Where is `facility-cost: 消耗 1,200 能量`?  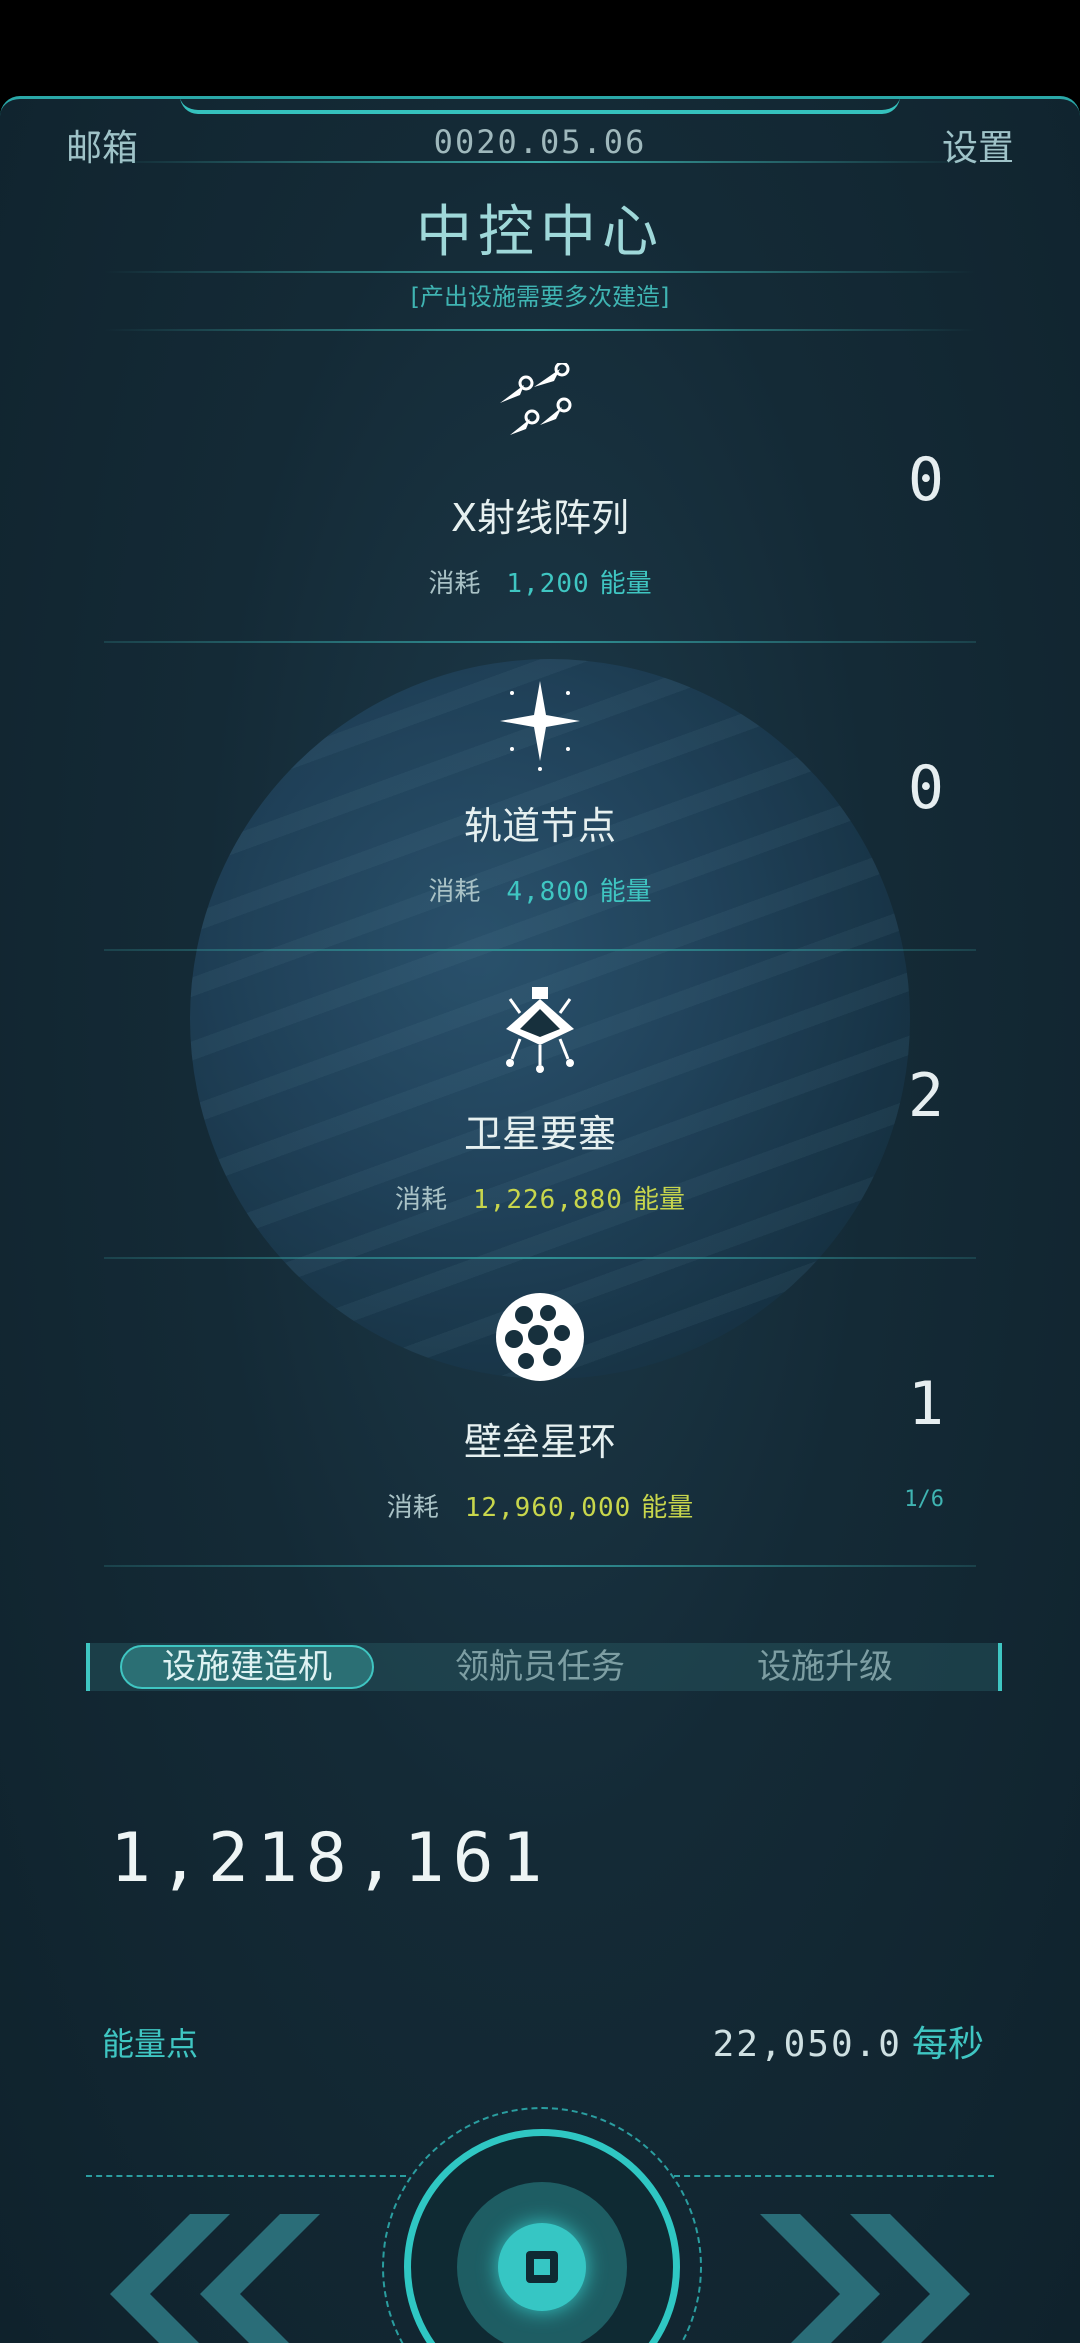 facility-cost: 消耗 1,200 能量 is located at coordinates (540, 581).